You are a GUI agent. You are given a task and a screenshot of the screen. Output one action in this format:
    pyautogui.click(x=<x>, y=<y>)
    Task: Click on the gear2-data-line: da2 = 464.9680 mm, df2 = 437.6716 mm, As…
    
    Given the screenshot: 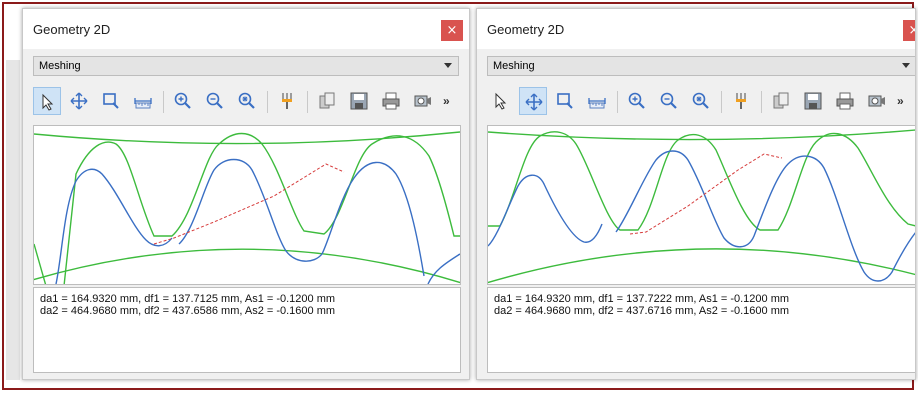 What is the action you would take?
    pyautogui.click(x=642, y=311)
    